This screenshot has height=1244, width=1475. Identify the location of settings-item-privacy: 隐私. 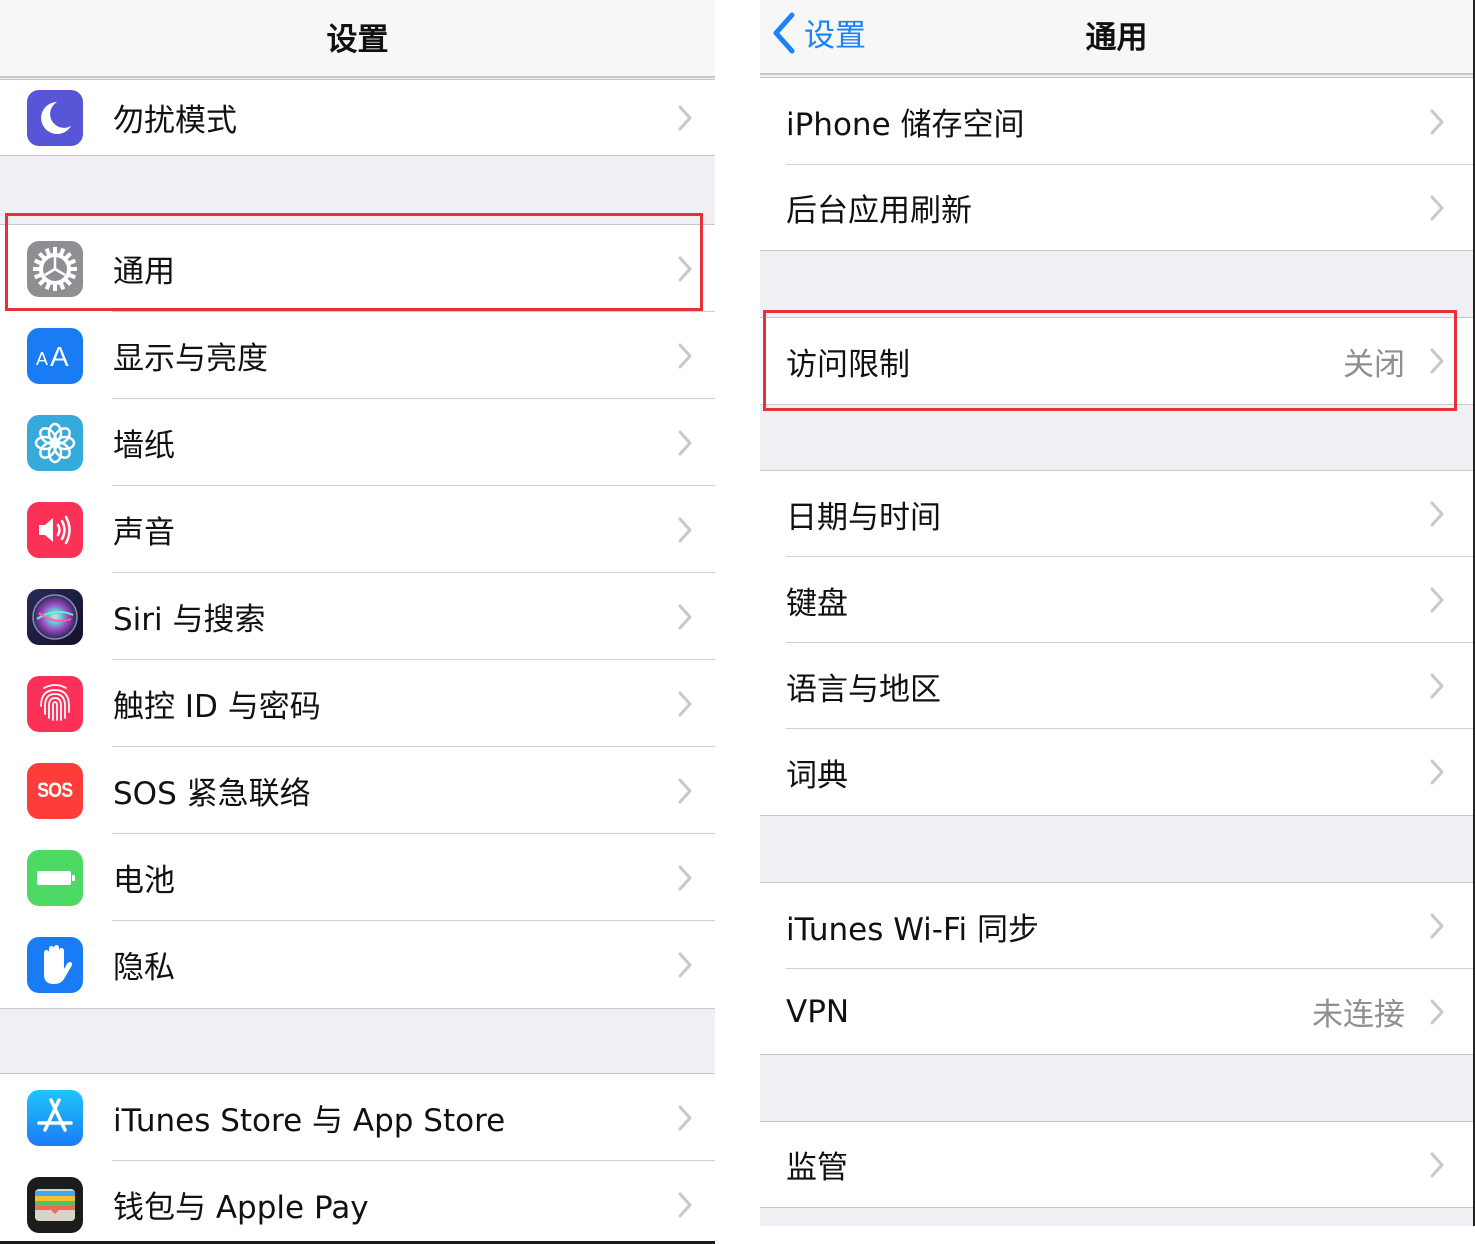
(357, 964).